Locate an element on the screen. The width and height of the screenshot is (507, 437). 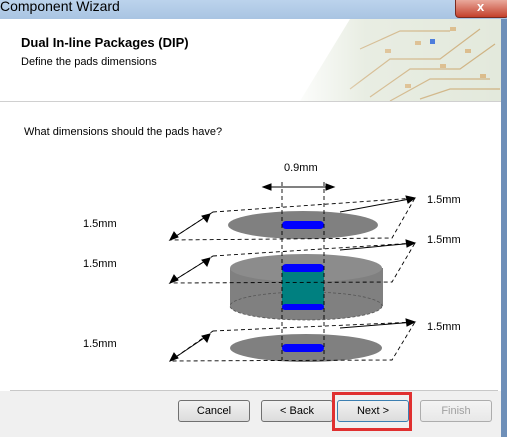
page-title: Dual In-line Packages (DIP) is located at coordinates (105, 42).